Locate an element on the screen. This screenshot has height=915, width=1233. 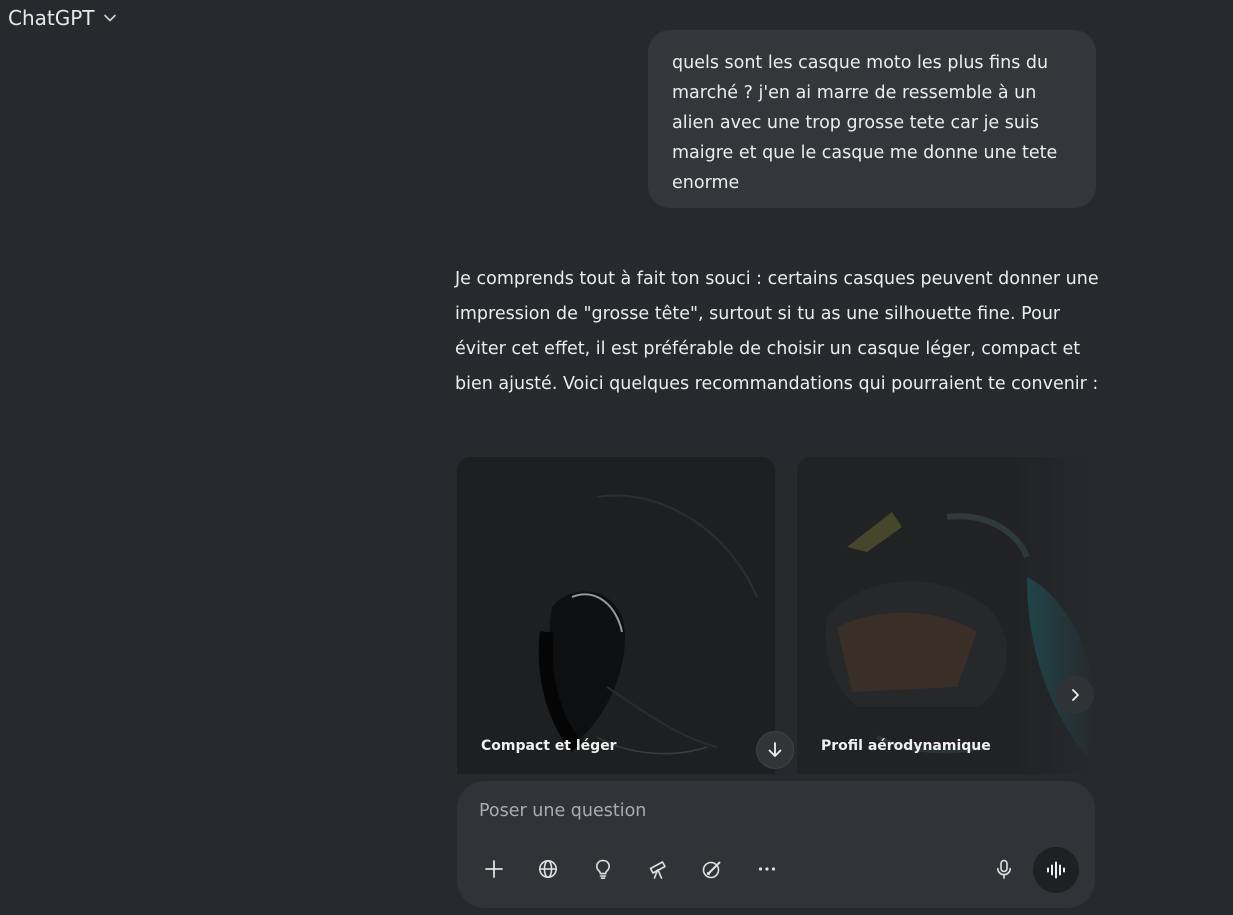
carousel-next-button is located at coordinates (1075, 695).